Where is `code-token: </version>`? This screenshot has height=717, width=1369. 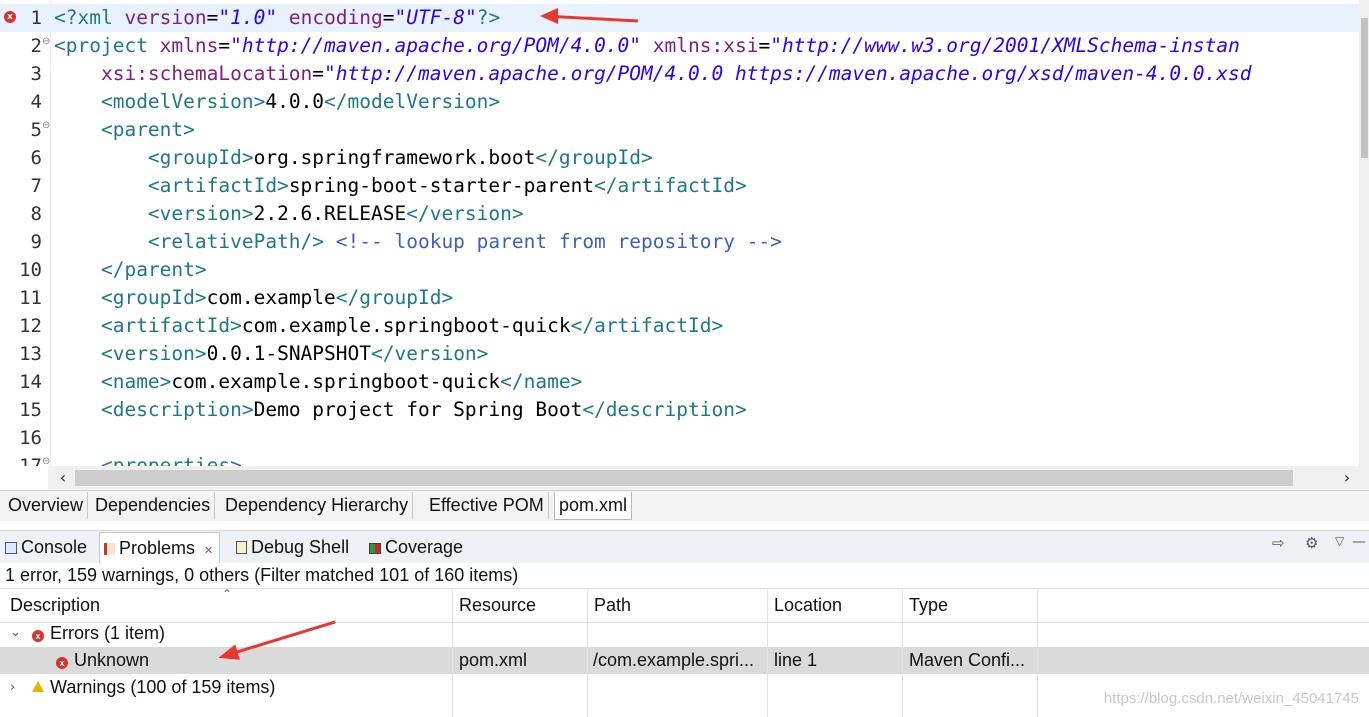
code-token: </version> is located at coordinates (430, 353).